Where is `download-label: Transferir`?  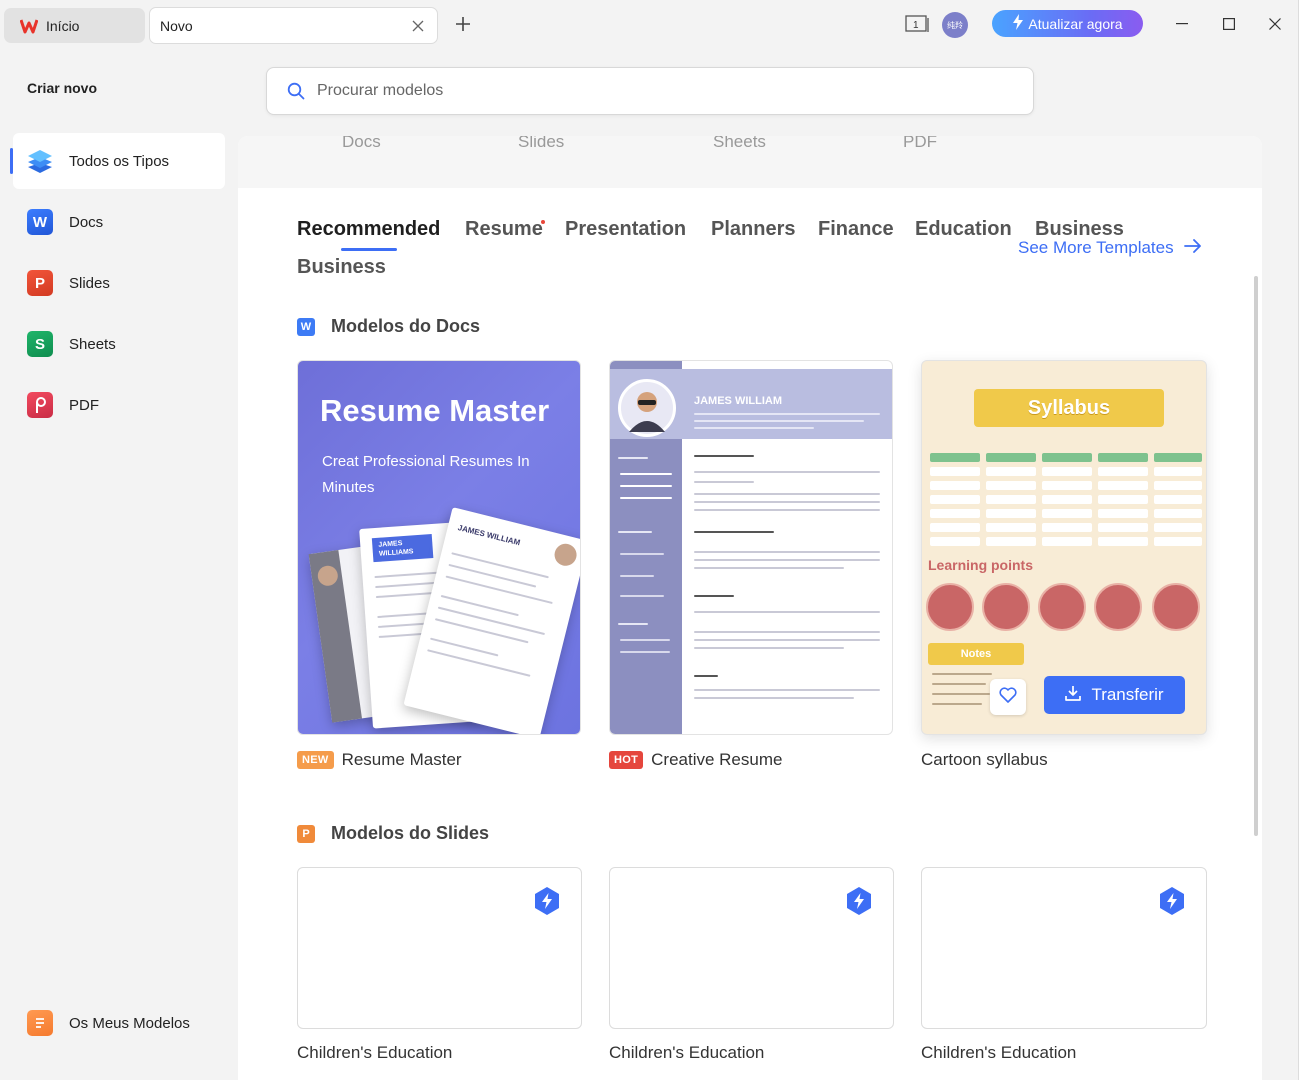 download-label: Transferir is located at coordinates (1127, 694).